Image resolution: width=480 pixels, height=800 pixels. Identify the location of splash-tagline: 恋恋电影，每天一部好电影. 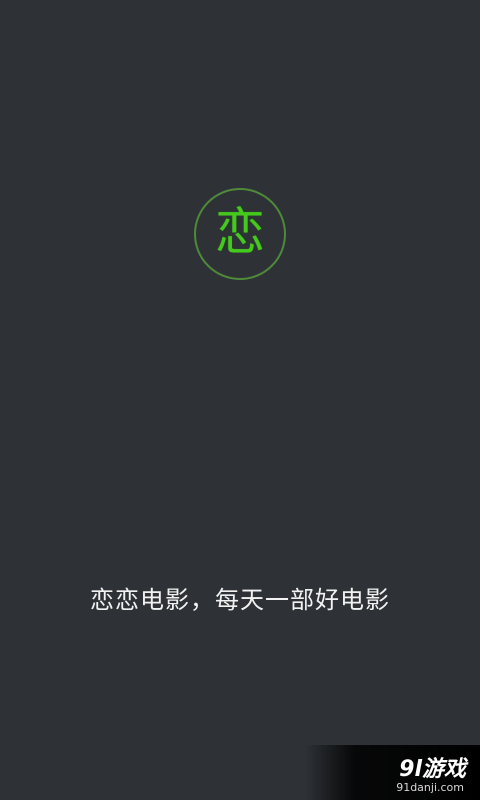
(240, 600).